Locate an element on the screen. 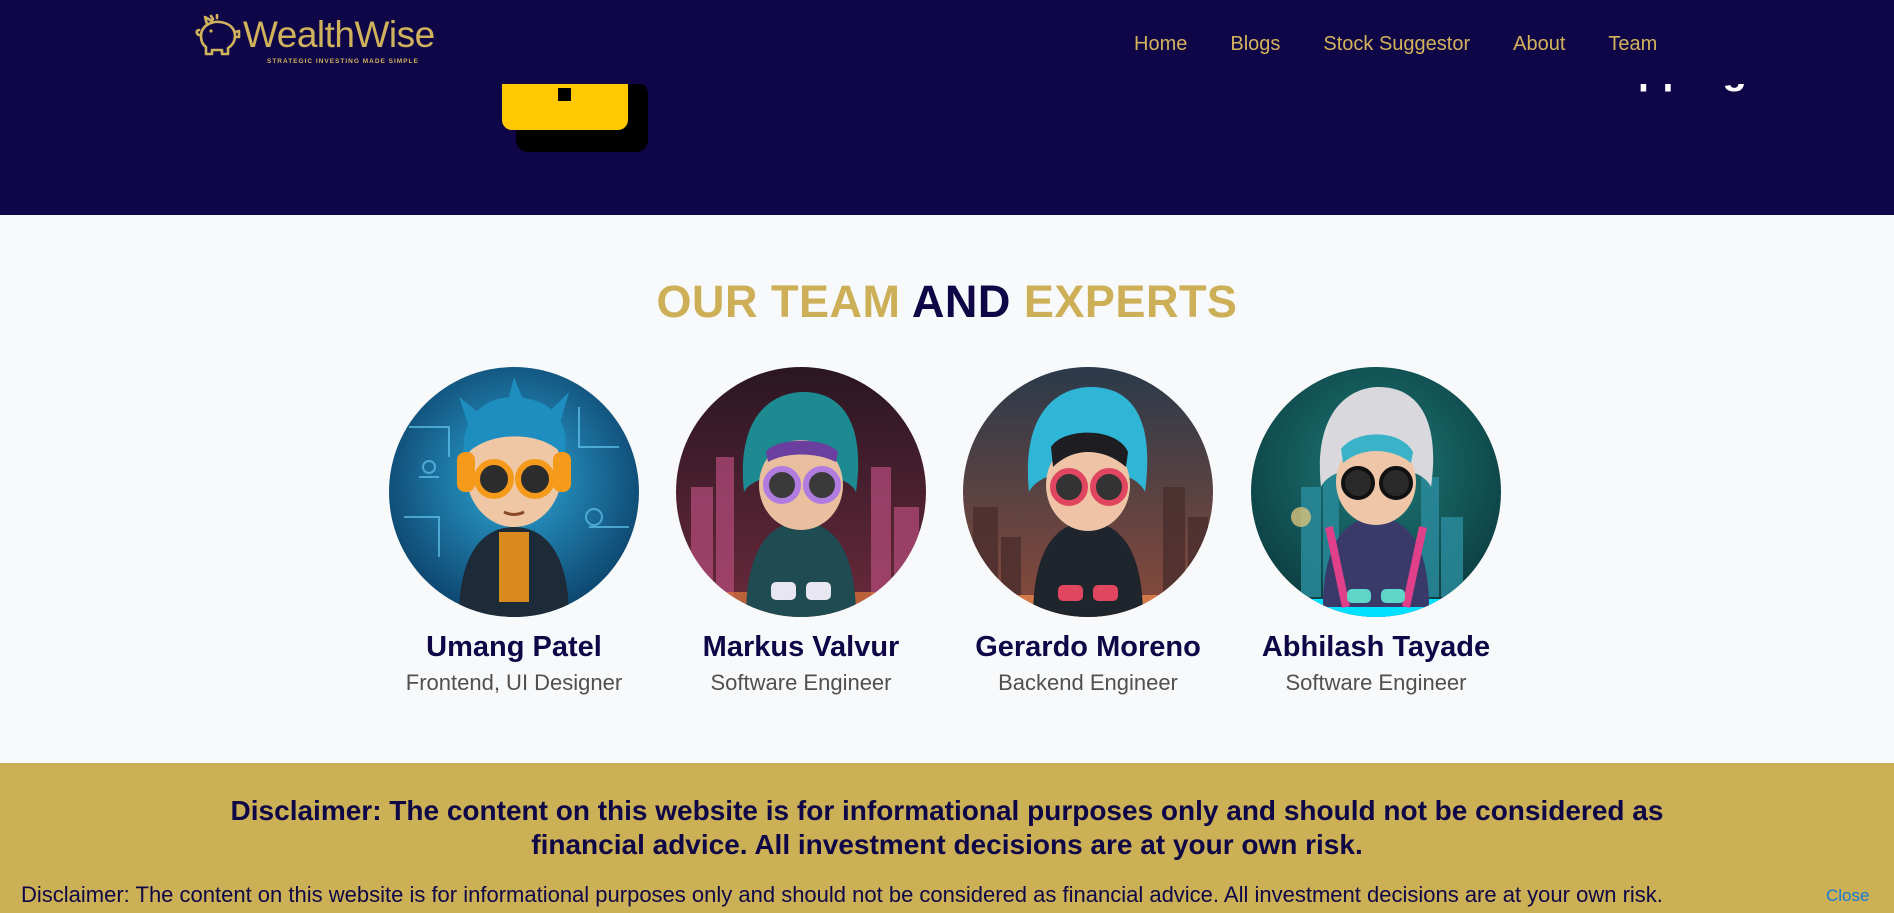 The image size is (1894, 913). piggy-bank-icon is located at coordinates (218, 35).